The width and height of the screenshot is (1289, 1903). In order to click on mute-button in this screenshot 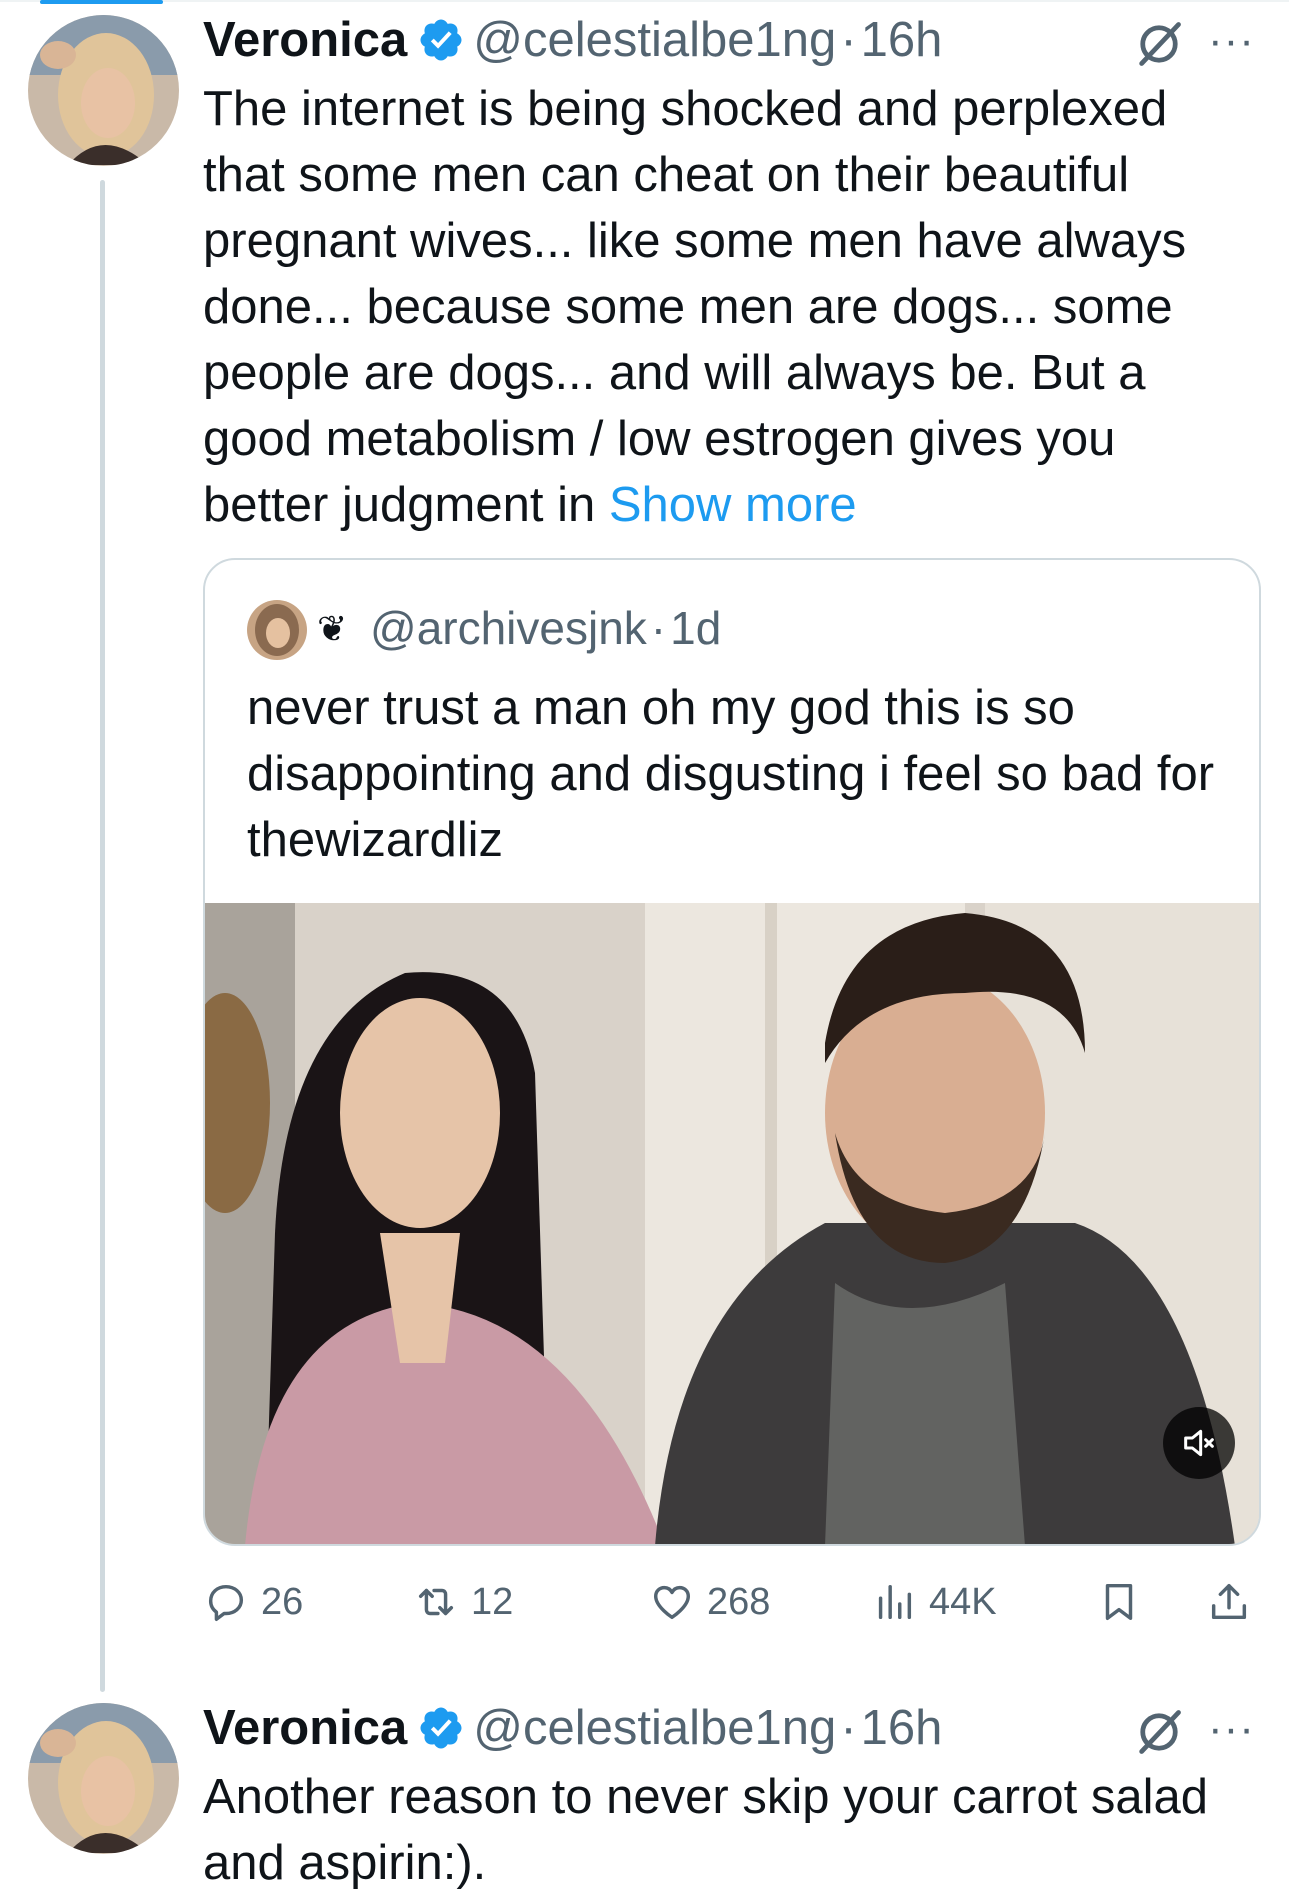, I will do `click(1199, 1443)`.